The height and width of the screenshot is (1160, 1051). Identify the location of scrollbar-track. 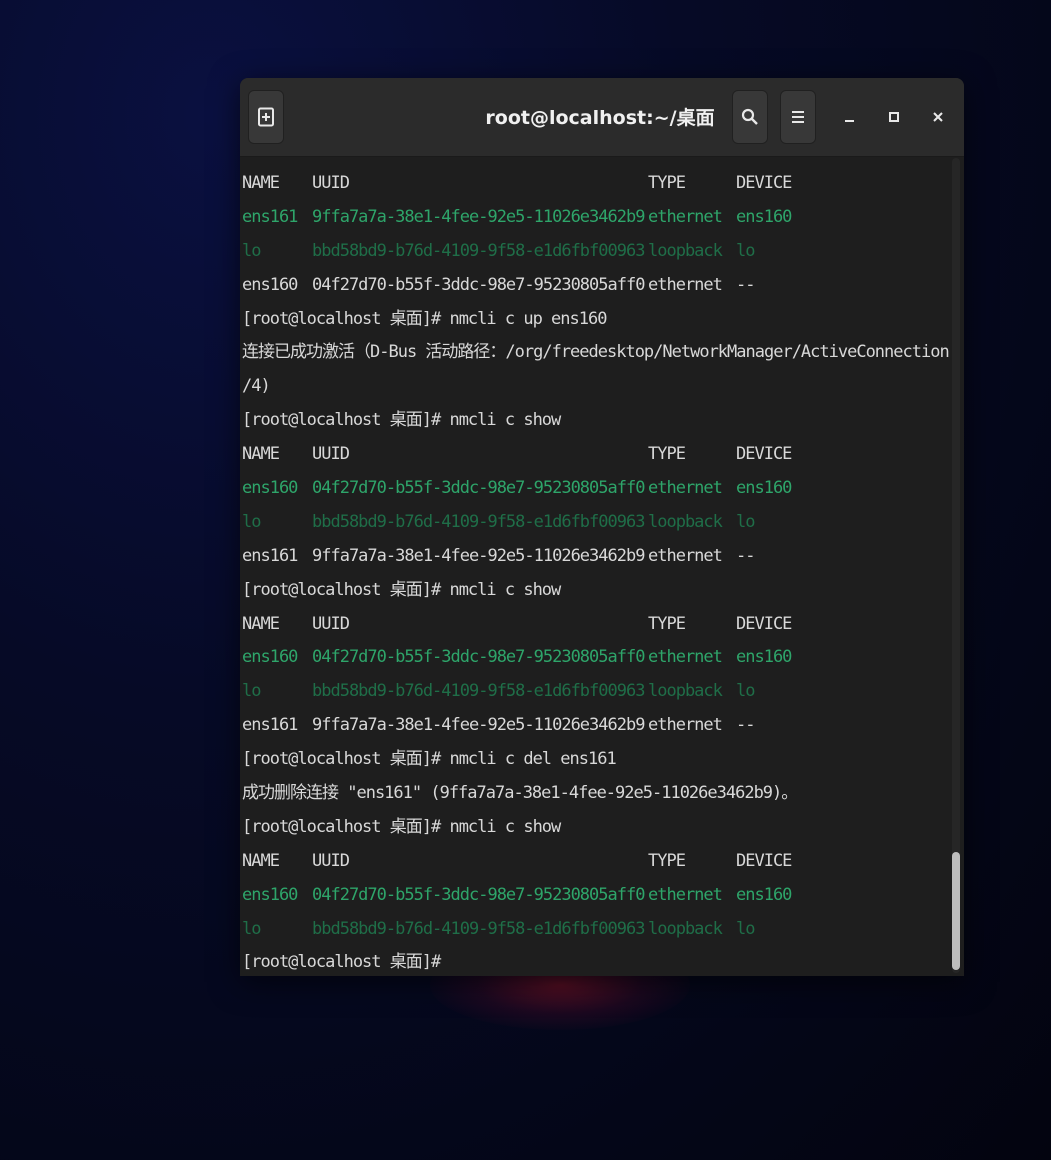
(956, 565).